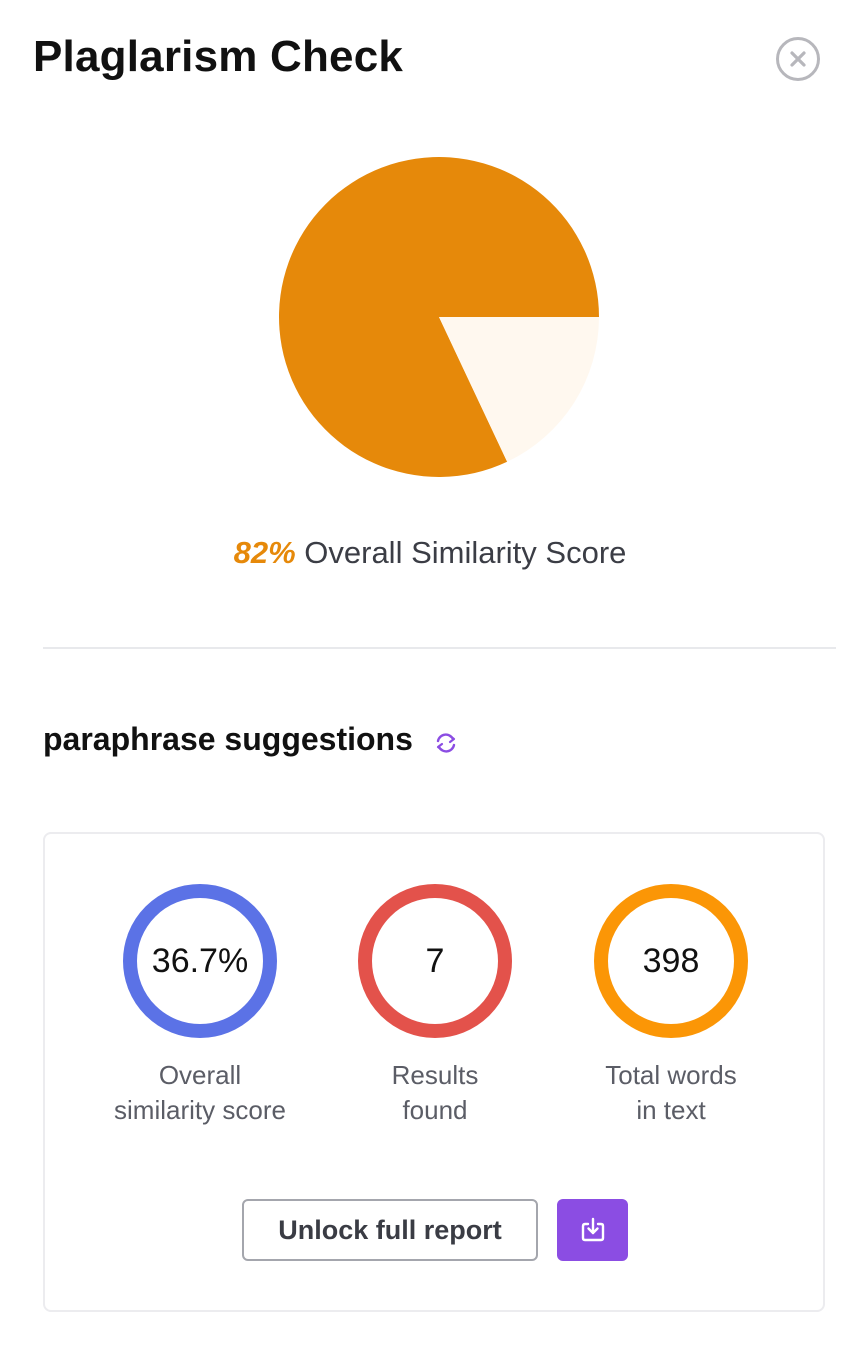  What do you see at coordinates (465, 552) in the screenshot?
I see `similarity-label: Overall Similarity Score` at bounding box center [465, 552].